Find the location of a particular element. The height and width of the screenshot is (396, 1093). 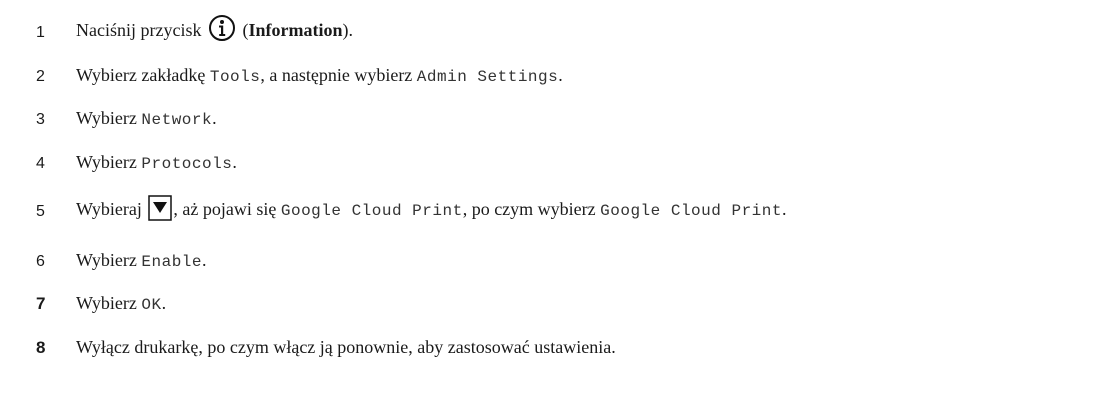

step-1: 1 Naciśnij przycisk (Information). is located at coordinates (546, 30).